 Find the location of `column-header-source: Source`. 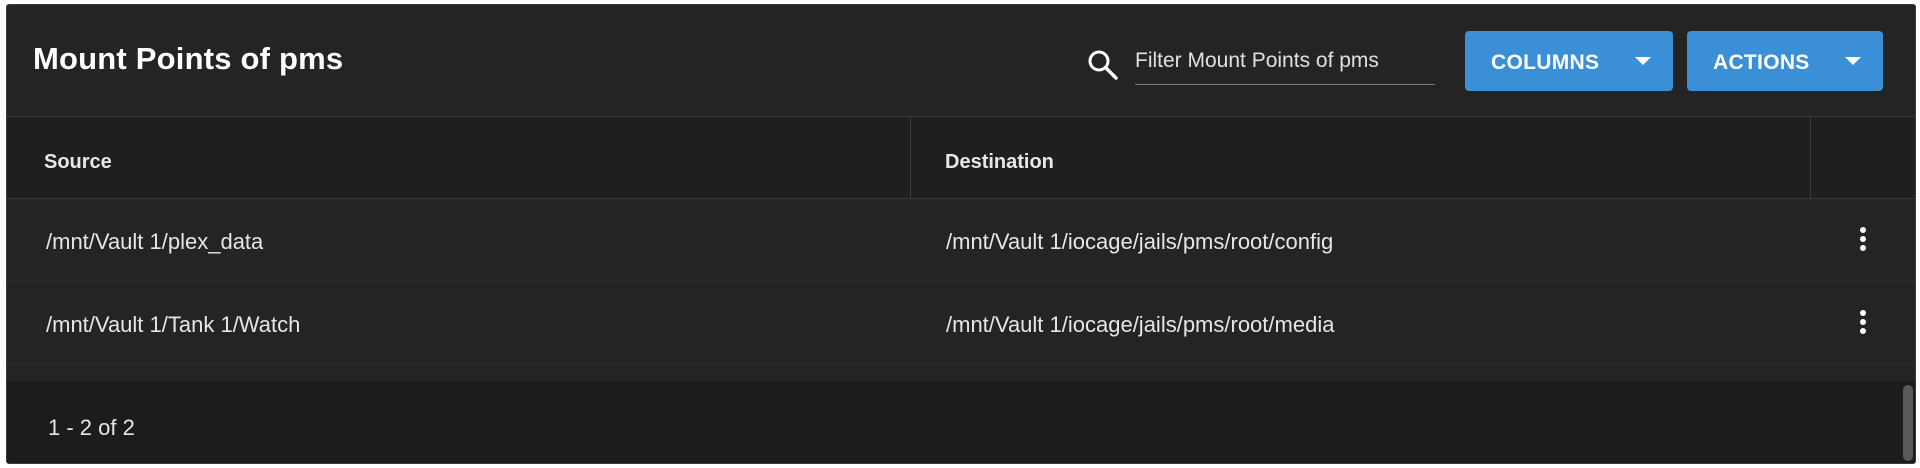

column-header-source: Source is located at coordinates (78, 162).